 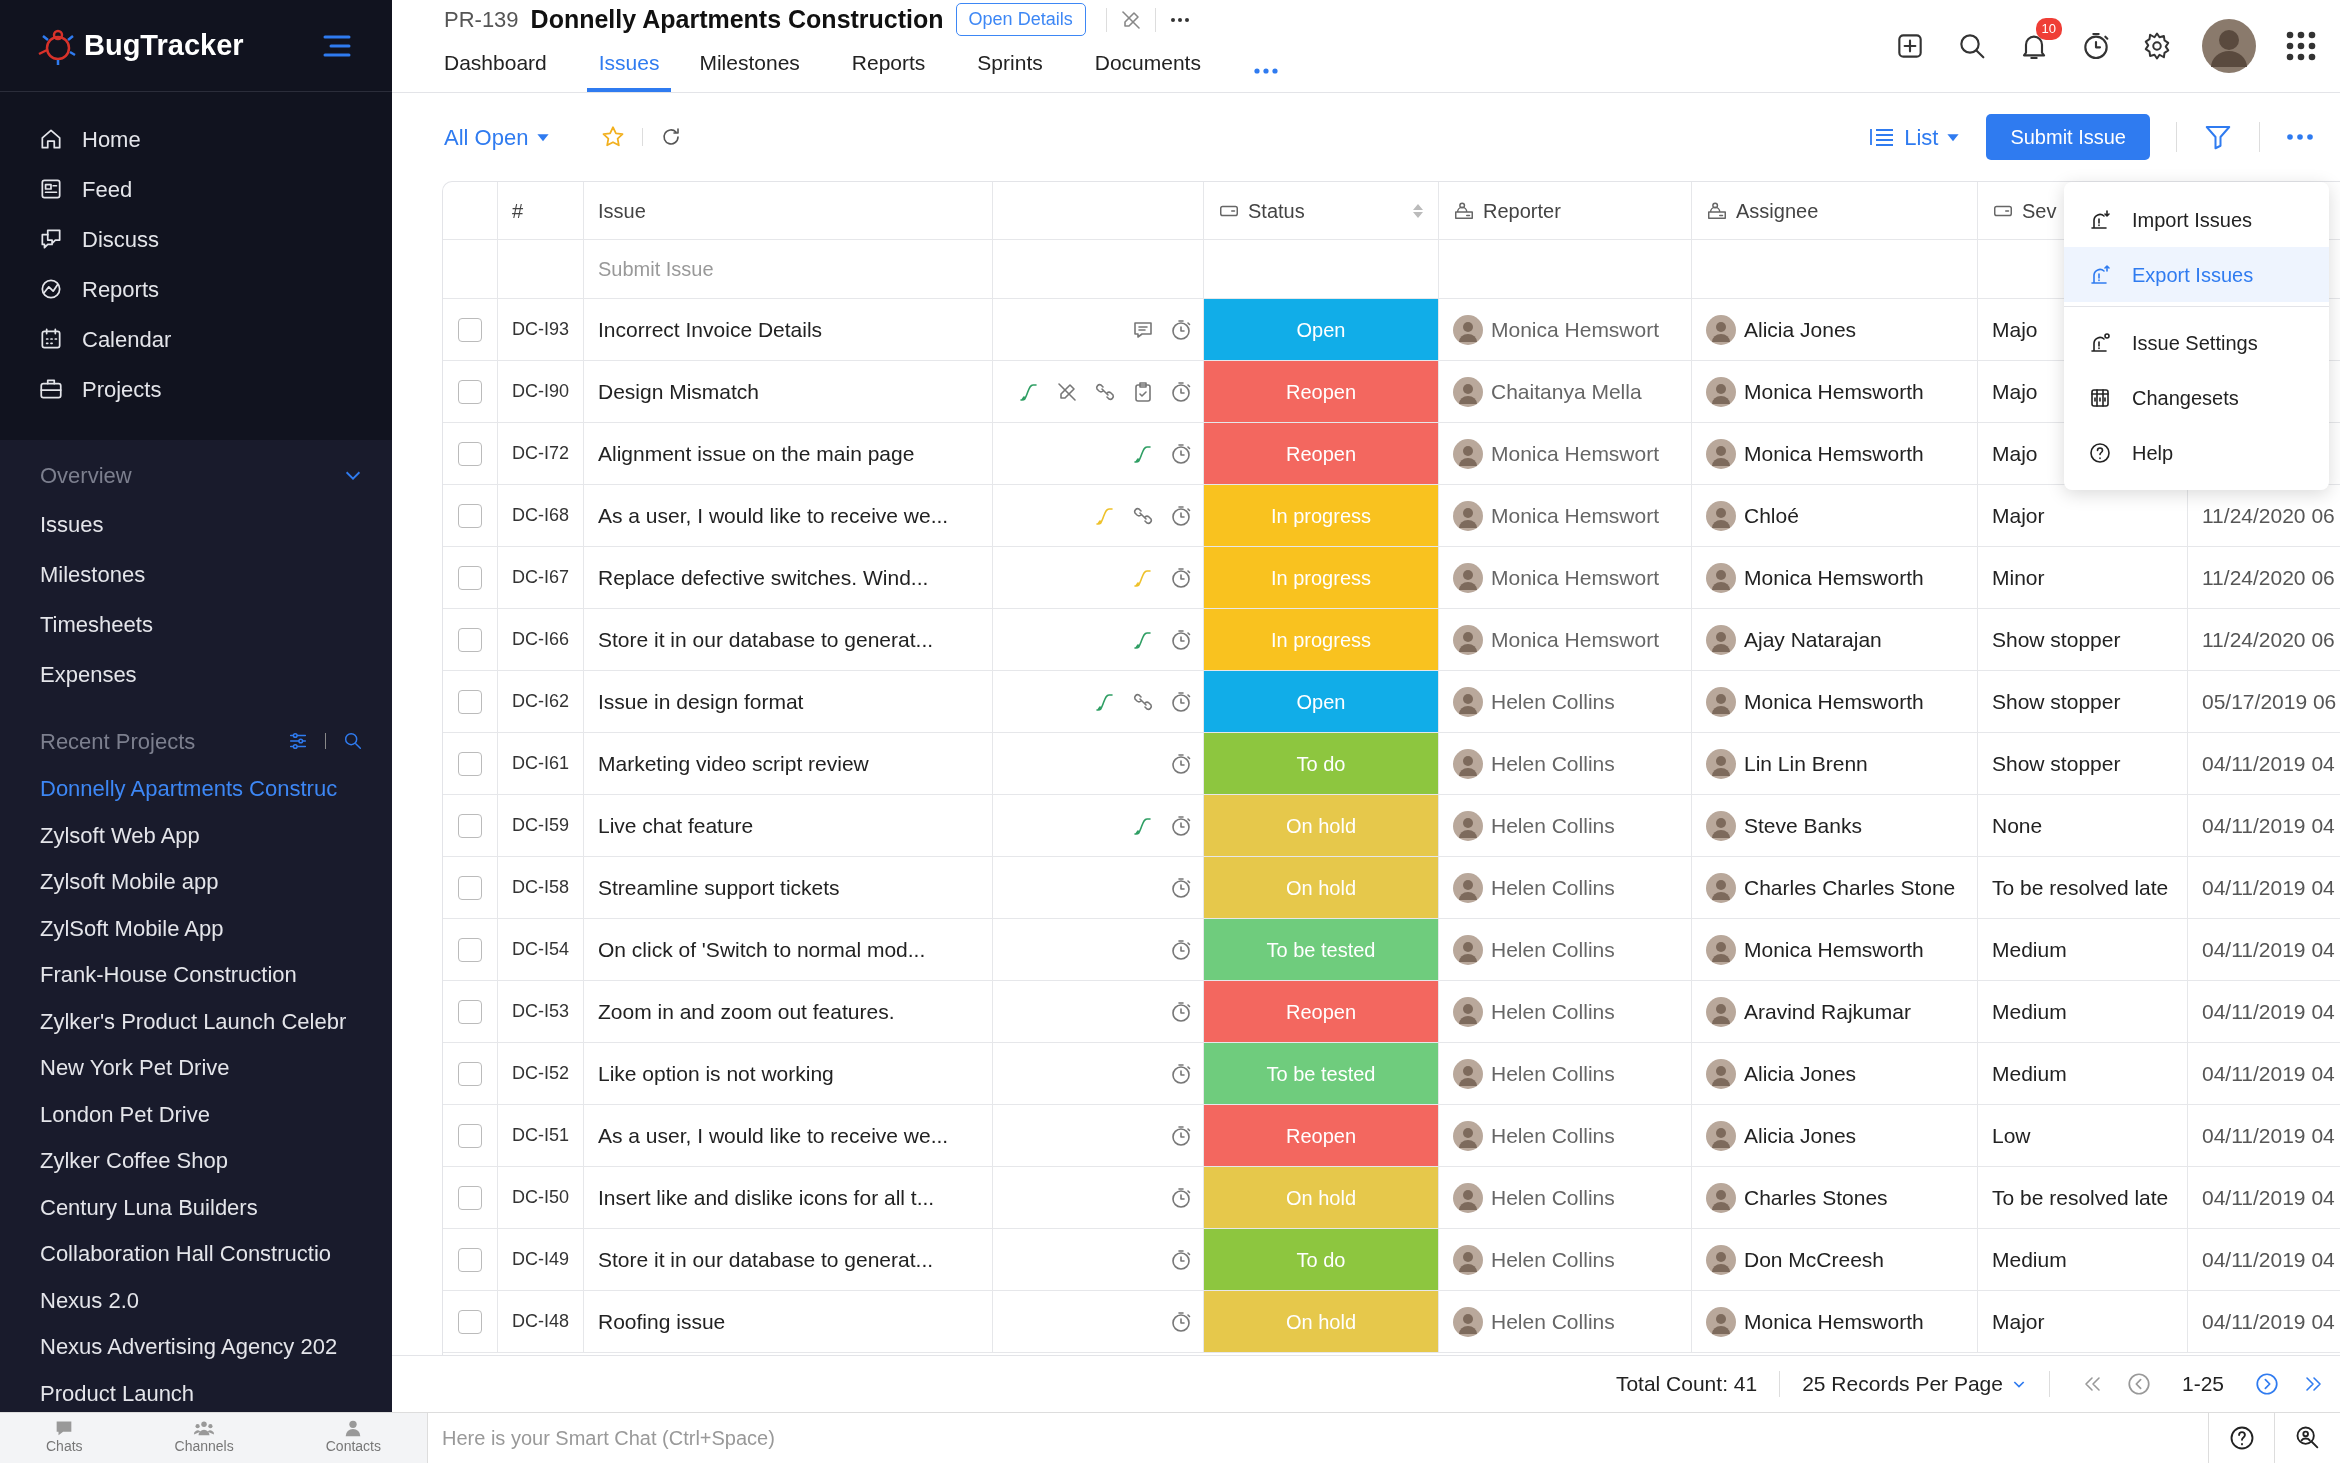 What do you see at coordinates (186, 1253) in the screenshot?
I see `project-link: Collaboration Hall Constructio` at bounding box center [186, 1253].